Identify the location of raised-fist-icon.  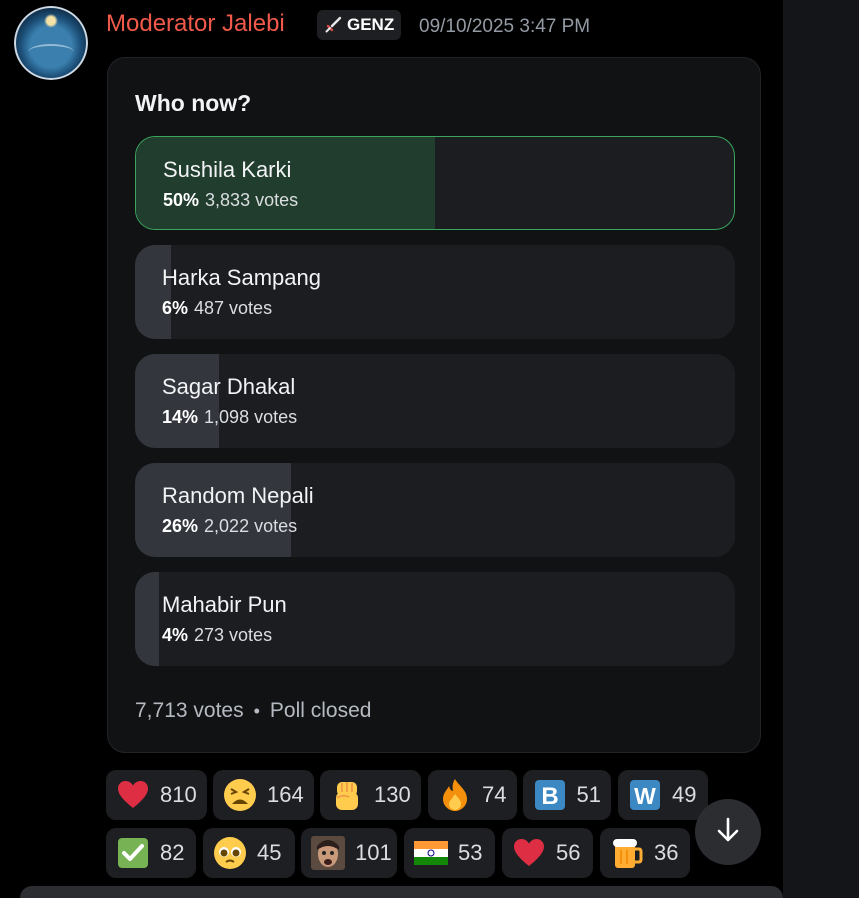
(347, 795).